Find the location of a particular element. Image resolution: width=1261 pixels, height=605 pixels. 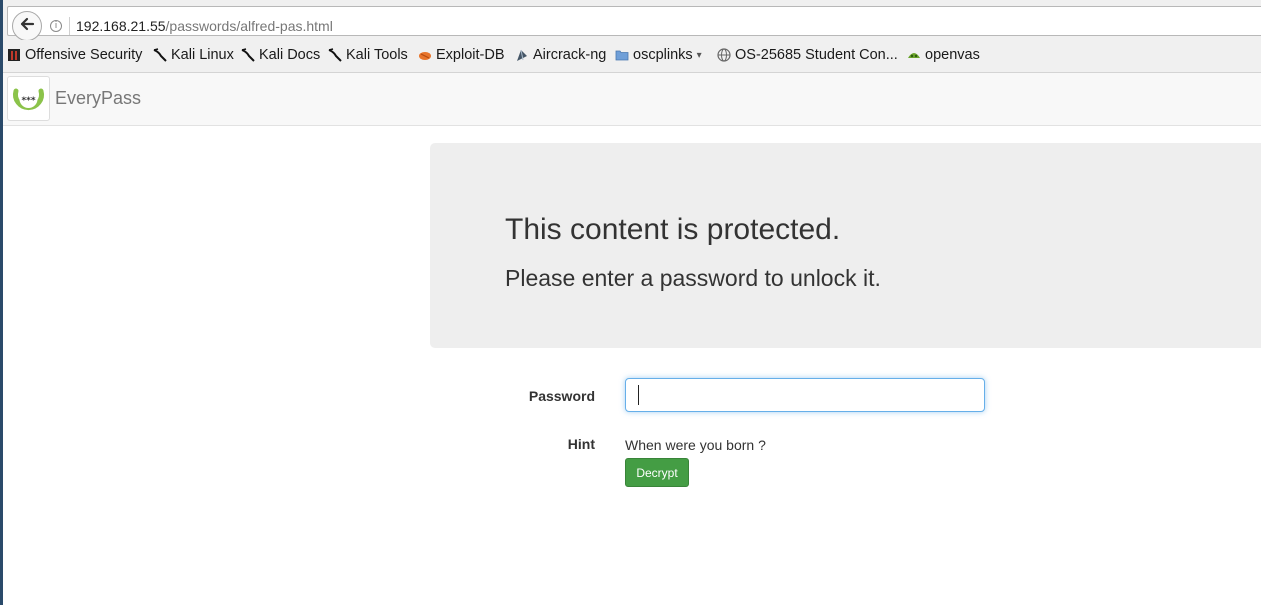

lock-logo-icon: *** is located at coordinates (28, 99).